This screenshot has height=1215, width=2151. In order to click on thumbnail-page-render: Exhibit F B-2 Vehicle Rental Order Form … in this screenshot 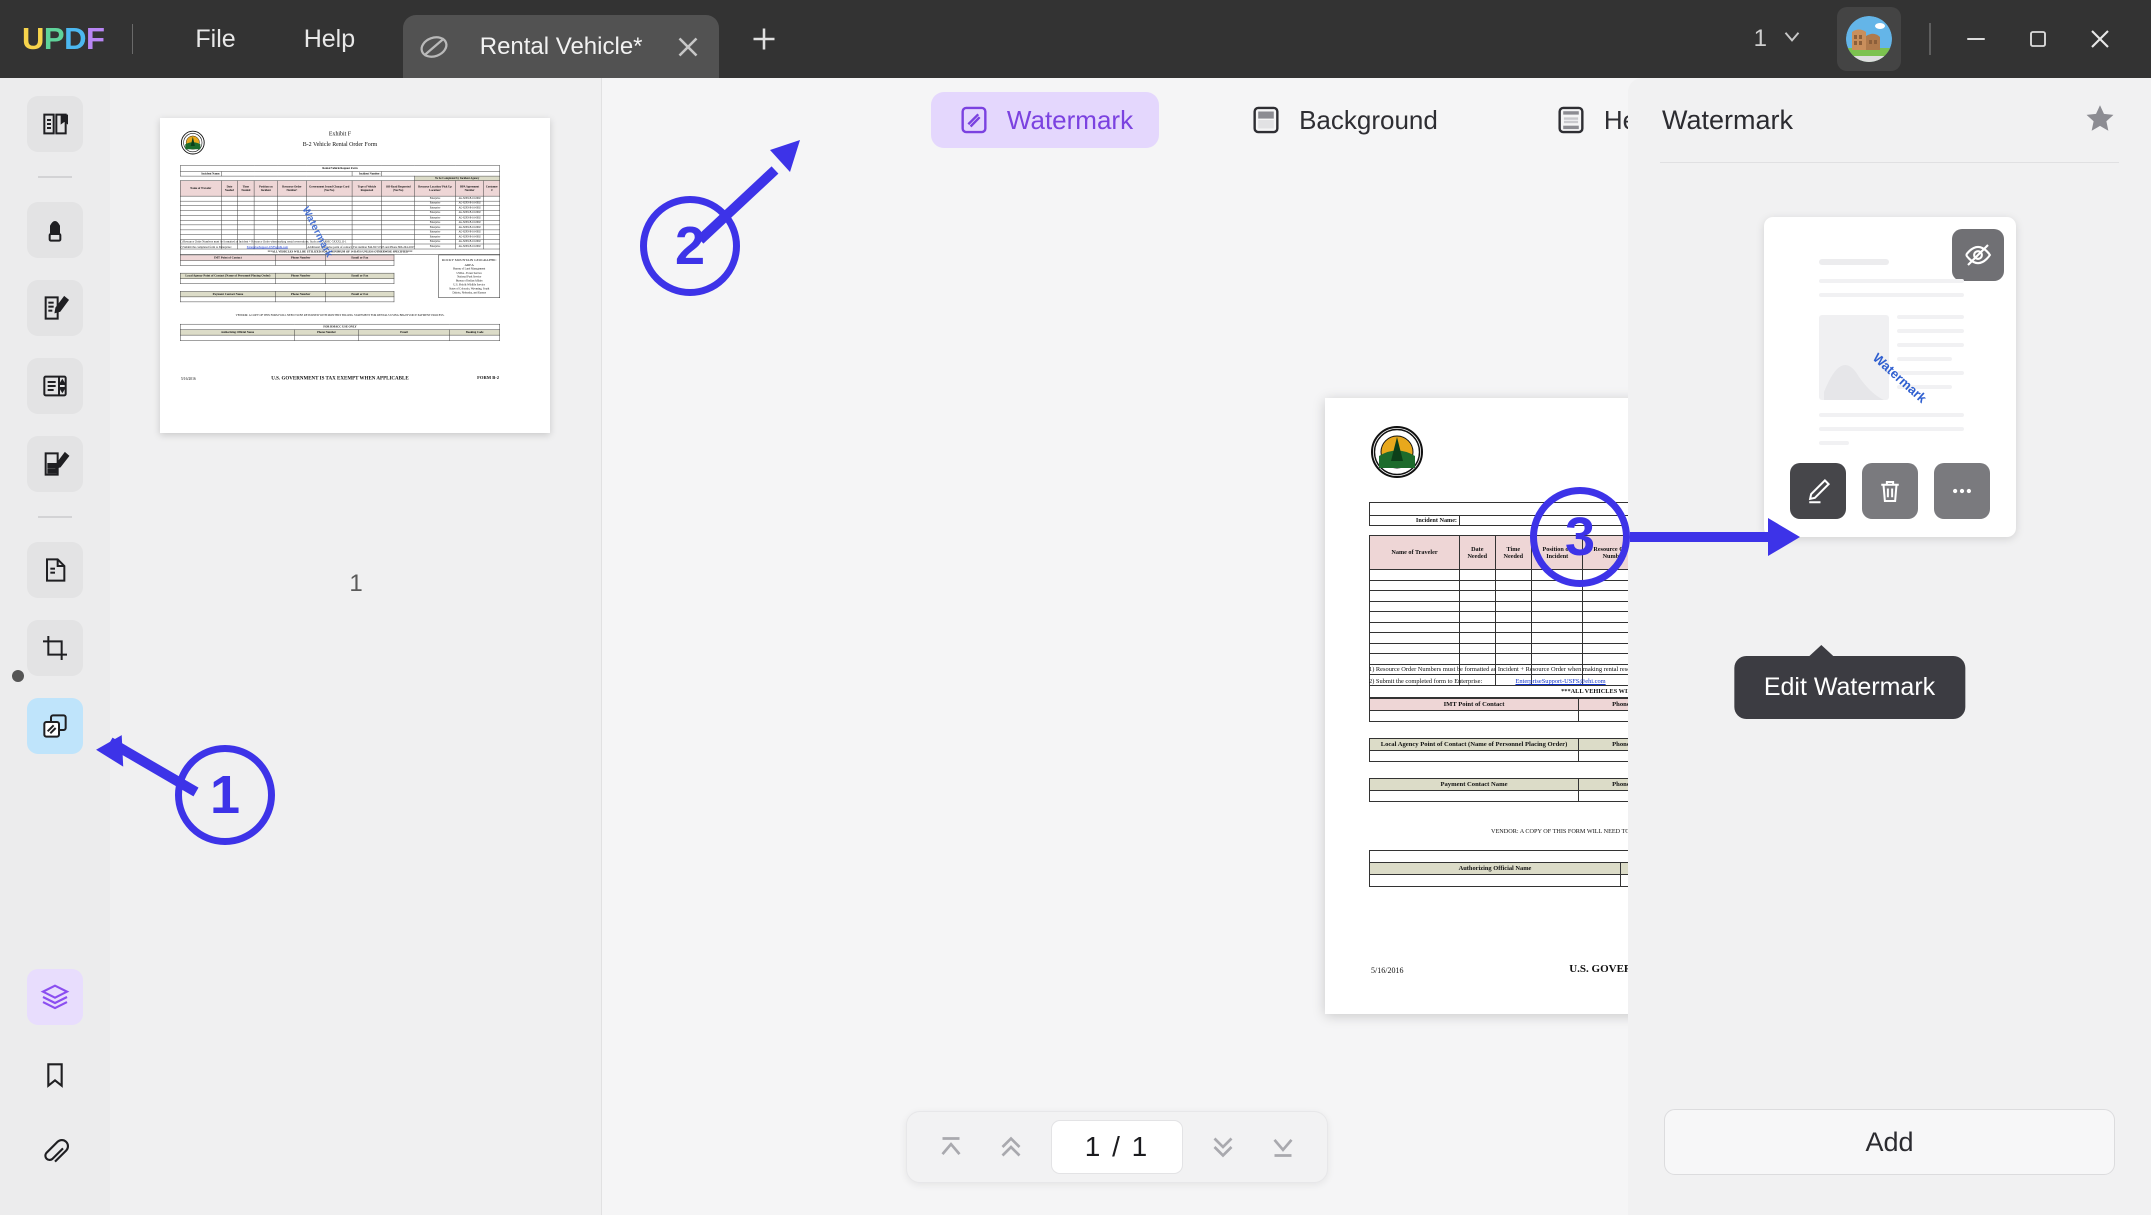, I will do `click(340, 258)`.